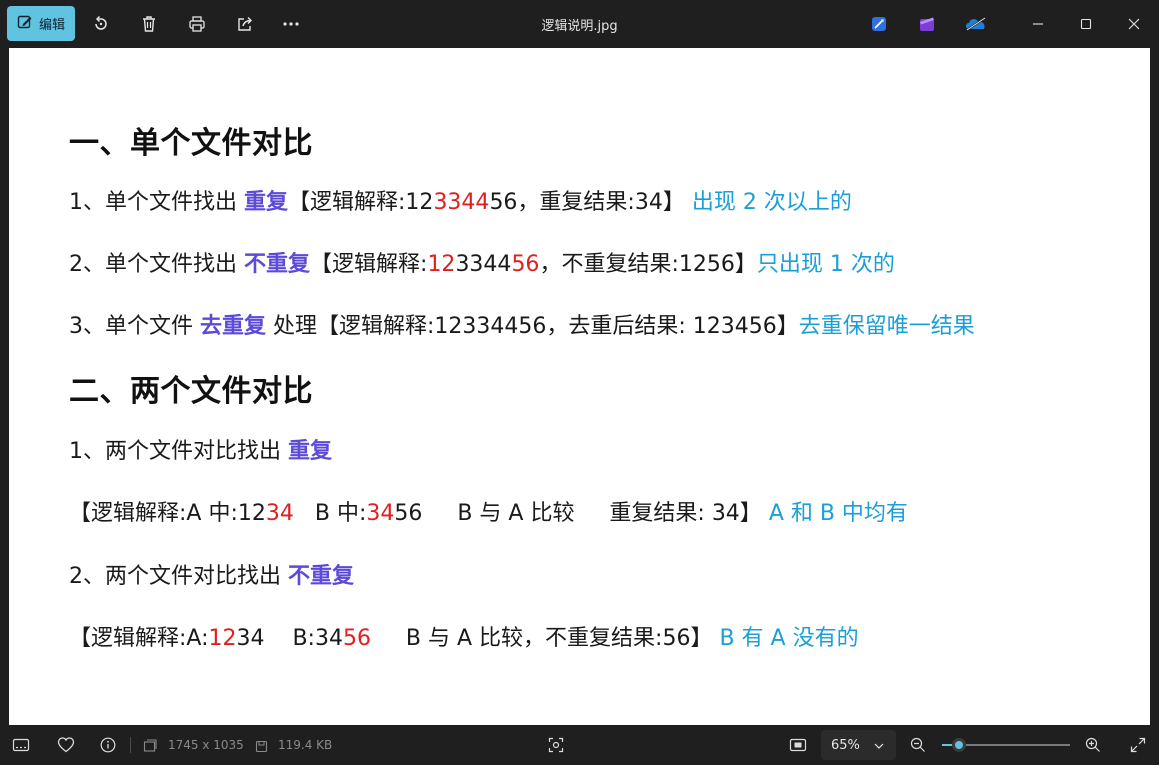 Image resolution: width=1159 pixels, height=765 pixels. What do you see at coordinates (156, 202) in the screenshot?
I see `text: 1、单个文件找出` at bounding box center [156, 202].